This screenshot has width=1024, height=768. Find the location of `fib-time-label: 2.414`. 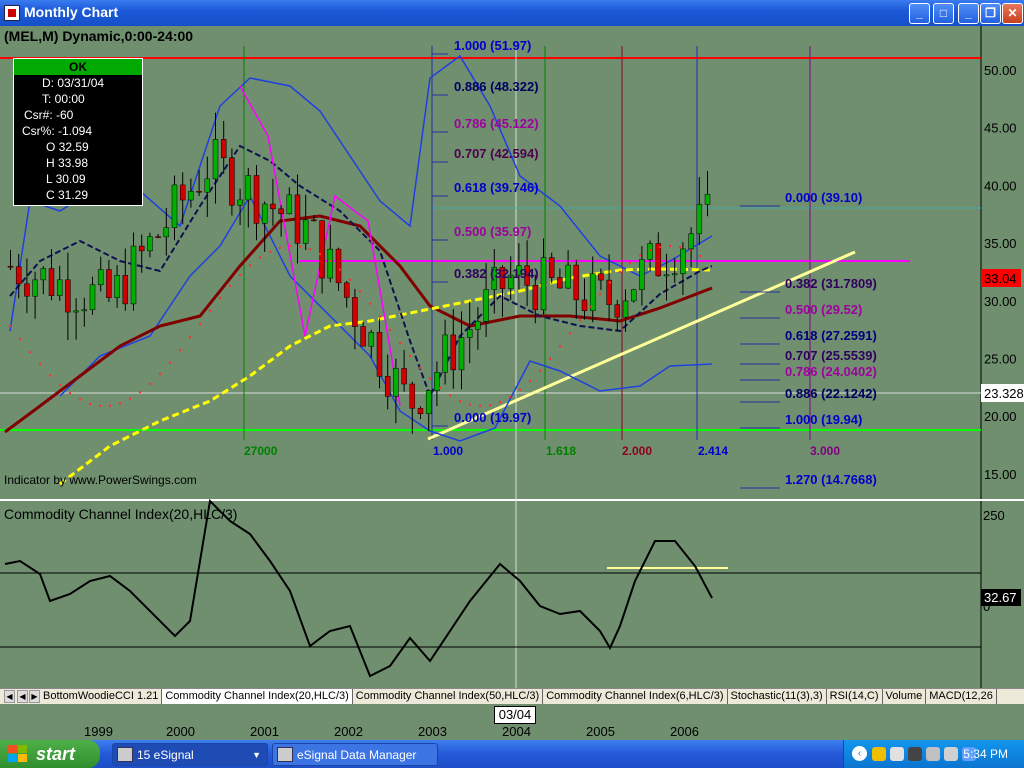

fib-time-label: 2.414 is located at coordinates (713, 451).